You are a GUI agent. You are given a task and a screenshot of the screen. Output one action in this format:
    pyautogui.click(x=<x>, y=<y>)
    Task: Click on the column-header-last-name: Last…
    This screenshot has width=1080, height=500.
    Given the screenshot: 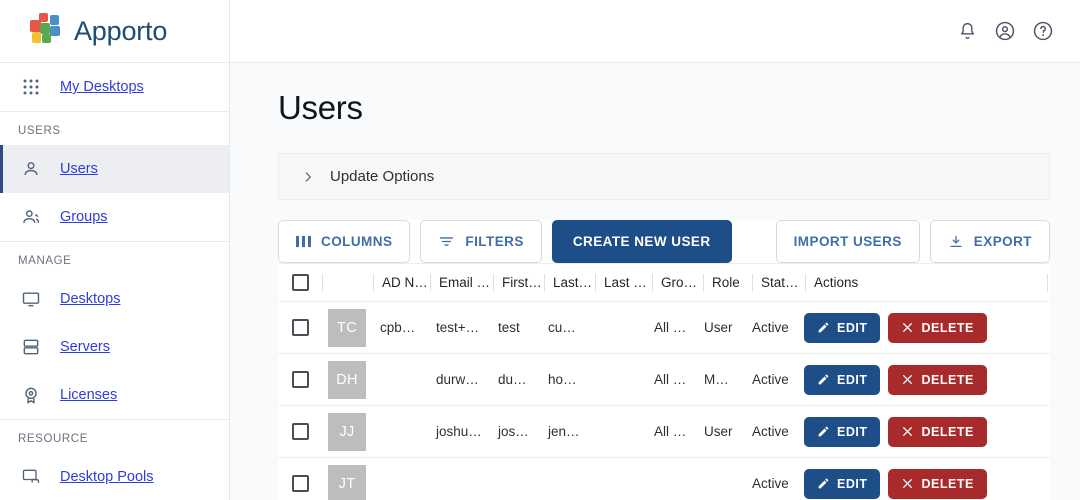 What is the action you would take?
    pyautogui.click(x=570, y=282)
    